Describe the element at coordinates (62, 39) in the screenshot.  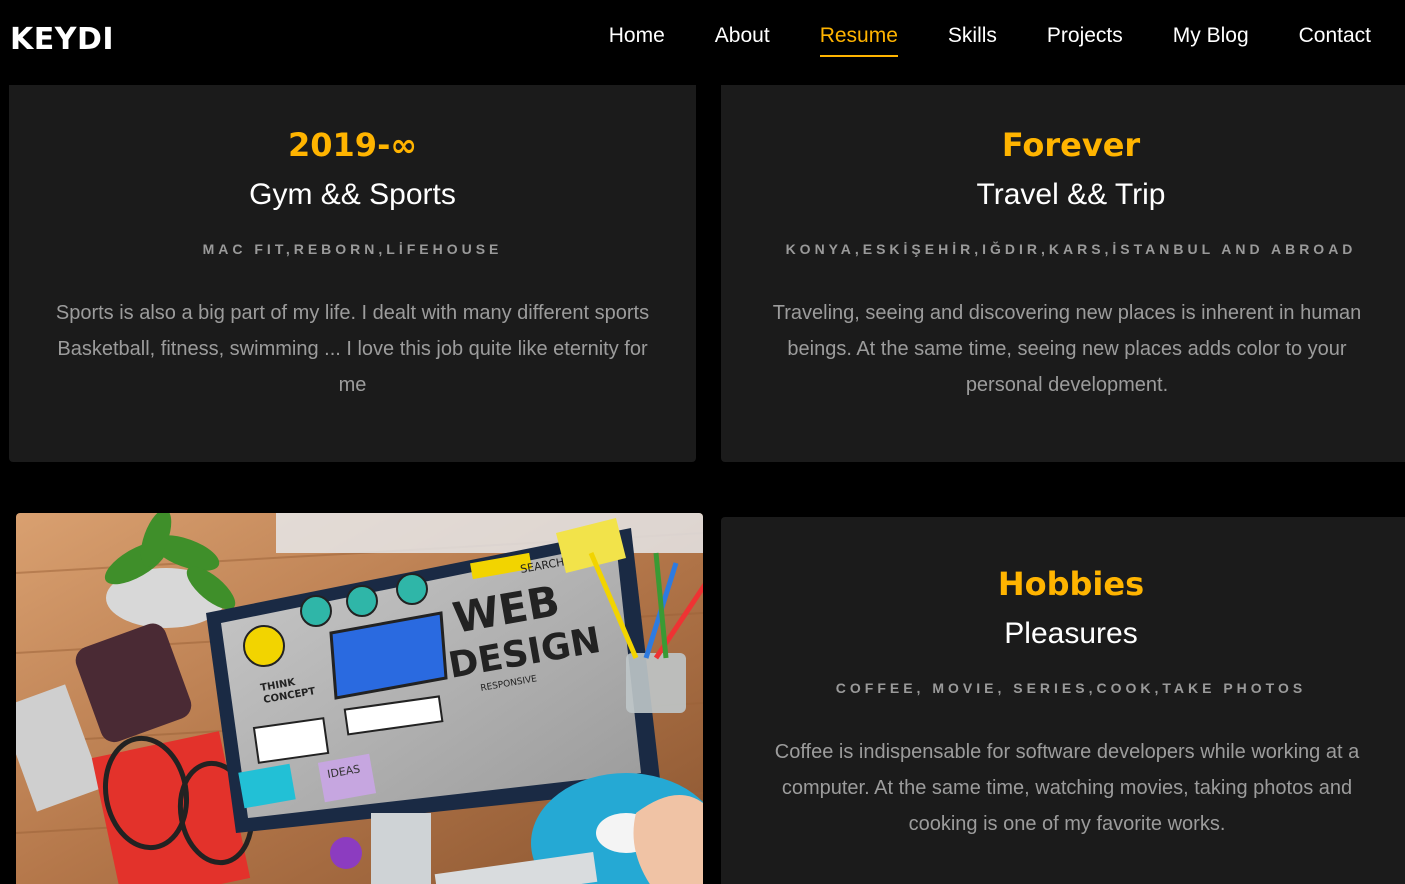
I see `brand-logo: KEYDI` at that location.